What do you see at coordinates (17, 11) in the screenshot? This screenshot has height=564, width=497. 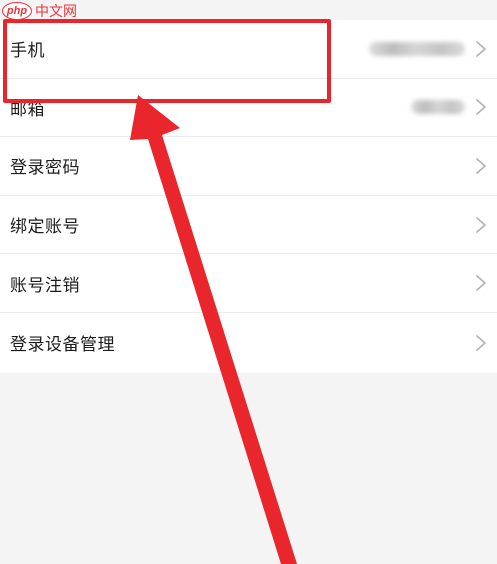 I see `watermark-logo: php` at bounding box center [17, 11].